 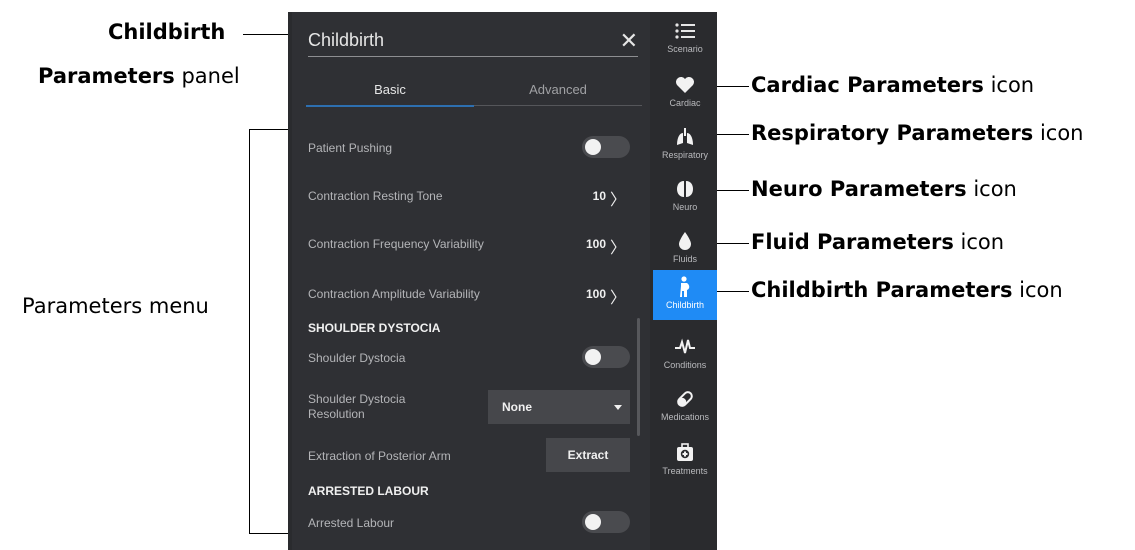 I want to click on rail-item-conditions: Conditions, so click(x=685, y=355).